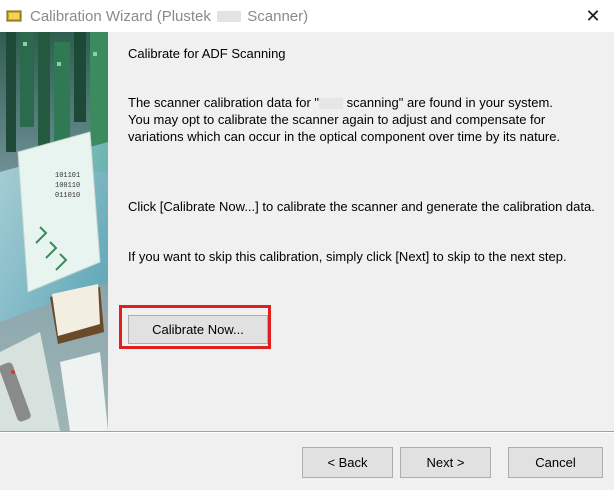 The width and height of the screenshot is (614, 490). I want to click on wizard-footer: < Back Next > Cancel, so click(307, 461).